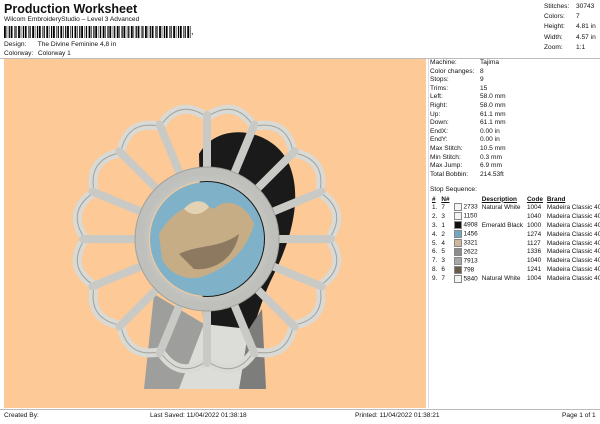 The width and height of the screenshot is (600, 424). Describe the element at coordinates (466, 225) in the screenshot. I see `cell-swatch: 4908` at that location.